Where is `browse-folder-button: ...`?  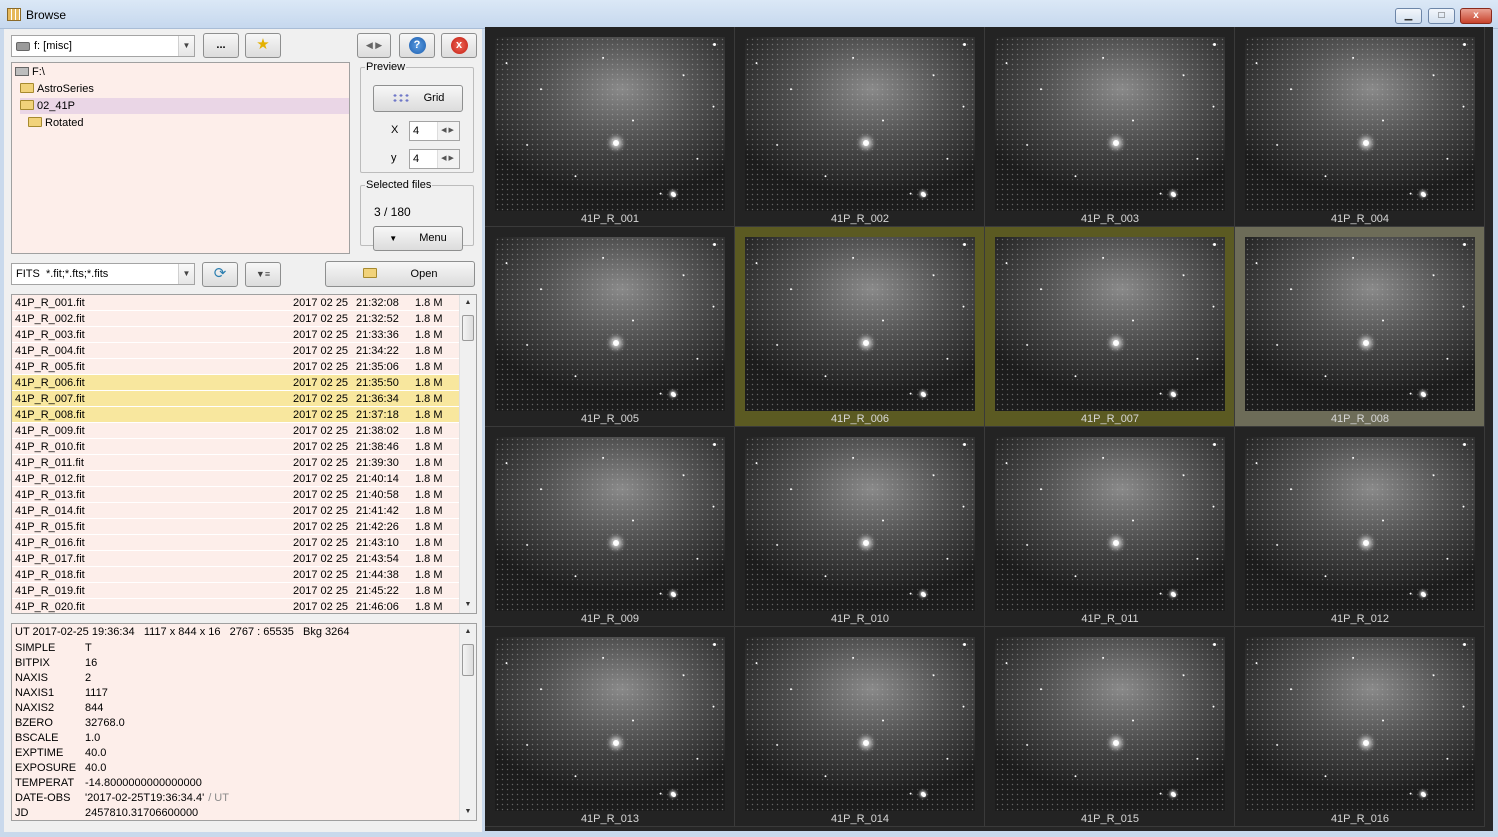 browse-folder-button: ... is located at coordinates (221, 45).